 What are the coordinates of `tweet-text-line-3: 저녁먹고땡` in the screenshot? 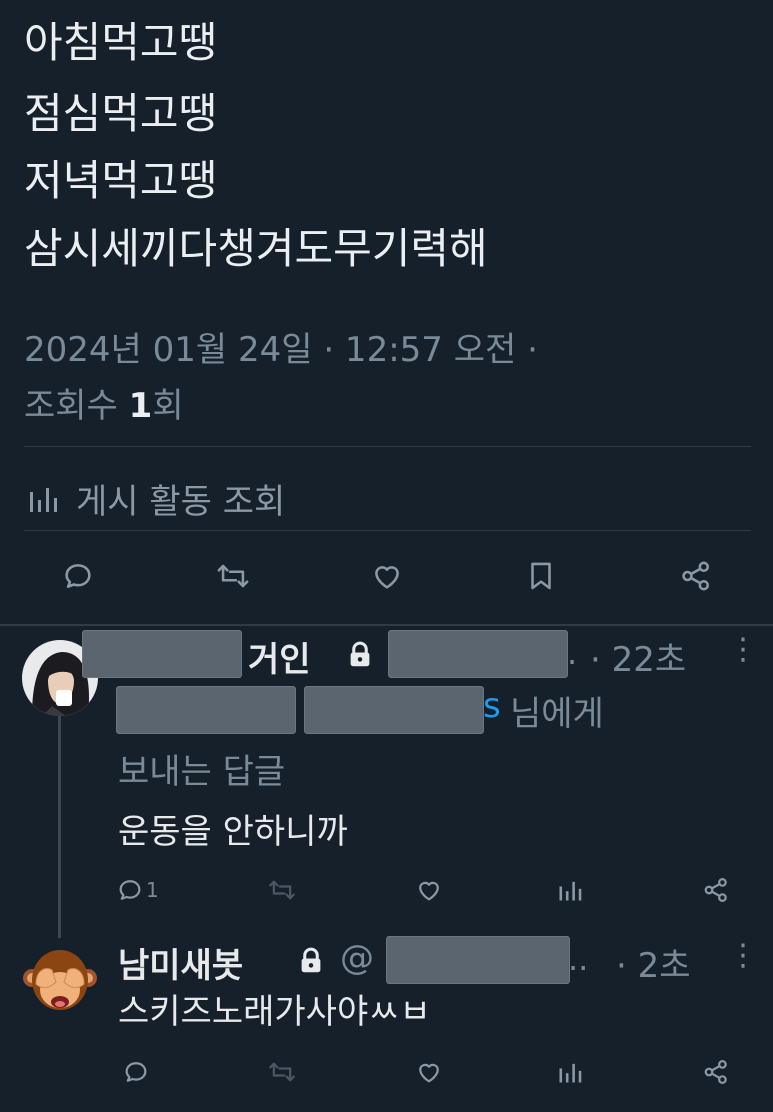 It's located at (121, 180).